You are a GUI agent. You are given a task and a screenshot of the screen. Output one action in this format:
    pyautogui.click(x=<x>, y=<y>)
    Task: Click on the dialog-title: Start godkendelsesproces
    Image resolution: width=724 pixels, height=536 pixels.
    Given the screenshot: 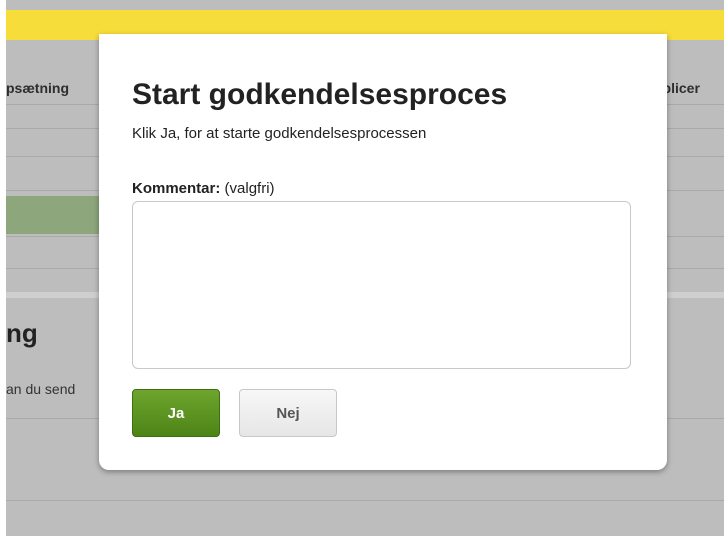 What is the action you would take?
    pyautogui.click(x=320, y=94)
    